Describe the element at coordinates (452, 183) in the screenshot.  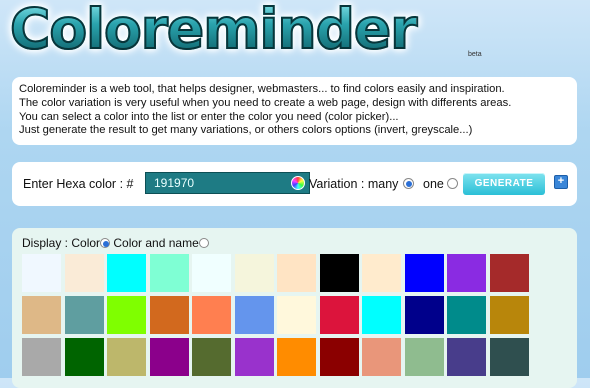
I see `variation-one-radio` at that location.